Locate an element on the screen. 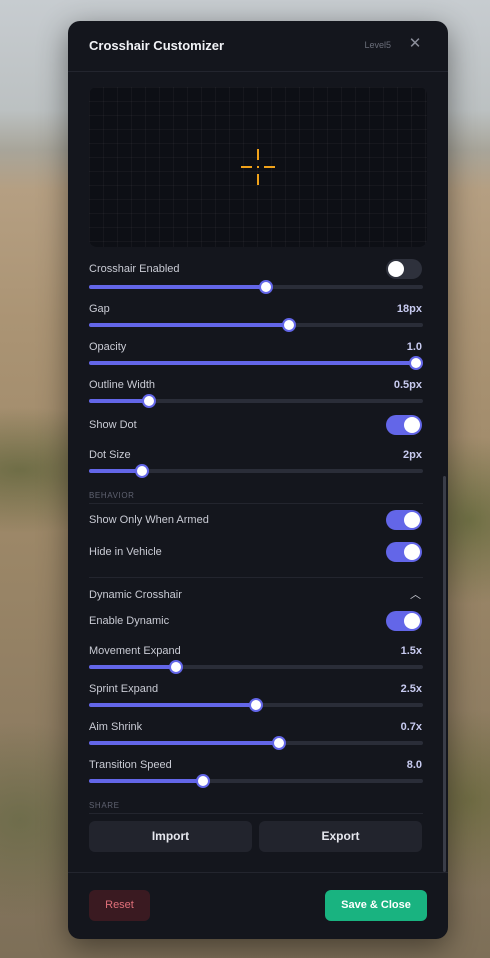 Image resolution: width=490 pixels, height=958 pixels. movement-expand-slider is located at coordinates (256, 667).